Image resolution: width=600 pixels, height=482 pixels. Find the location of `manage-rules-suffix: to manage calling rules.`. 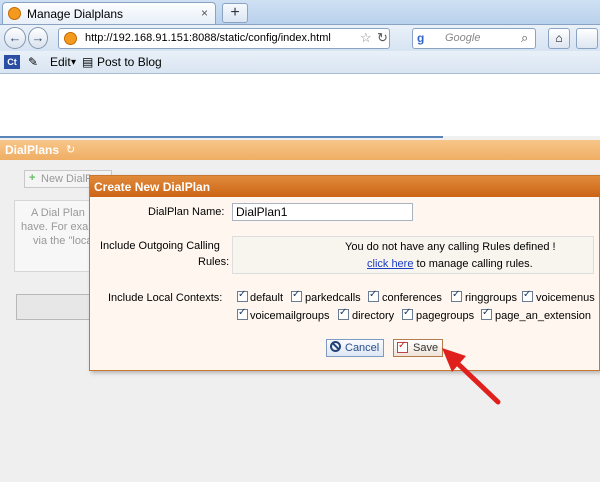

manage-rules-suffix: to manage calling rules. is located at coordinates (473, 264).